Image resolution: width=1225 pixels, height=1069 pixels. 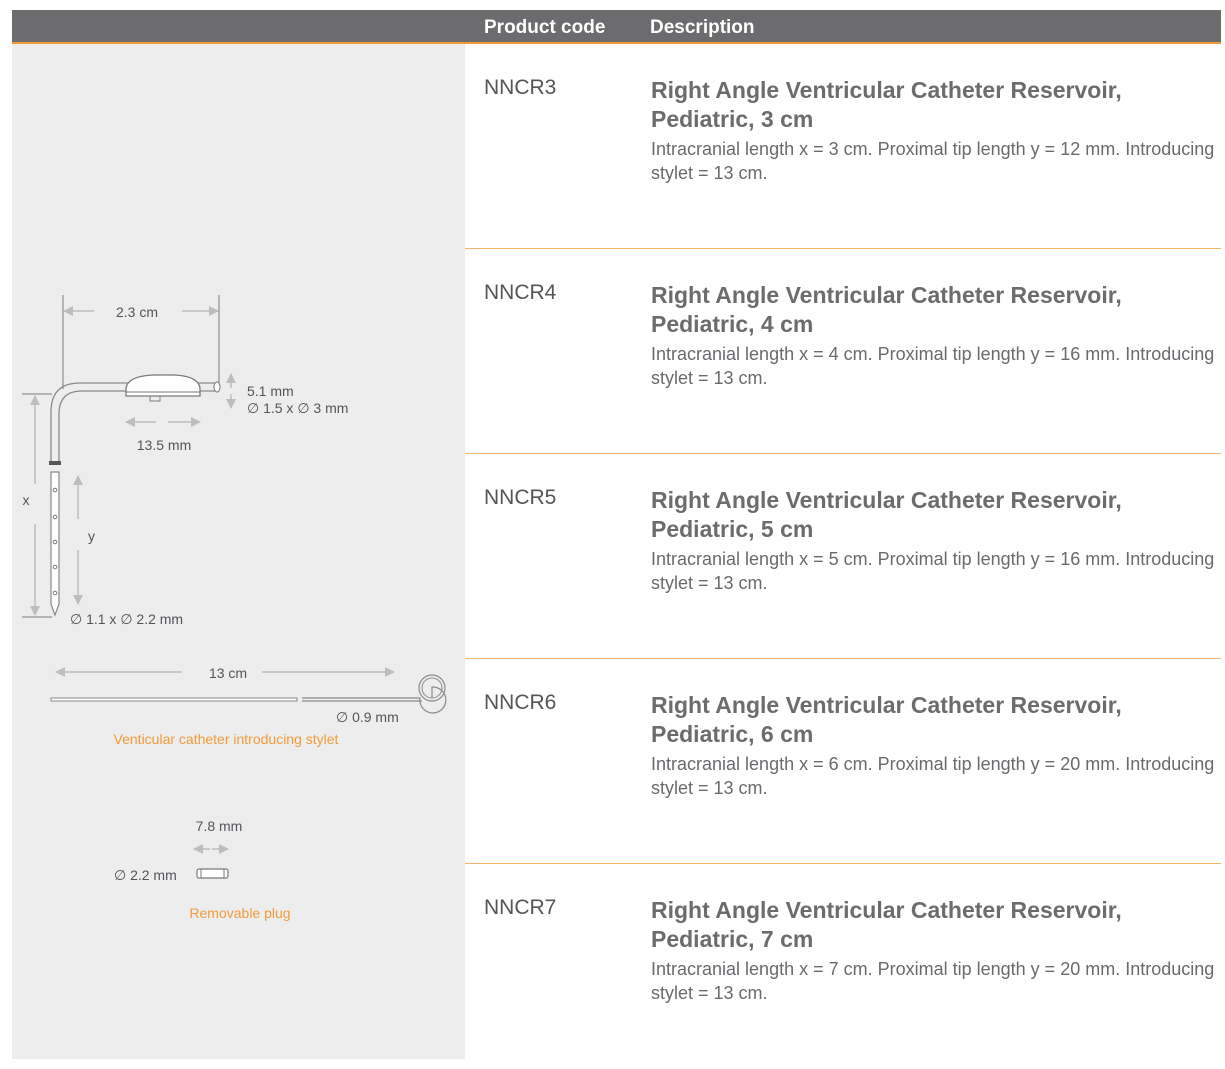 What do you see at coordinates (520, 702) in the screenshot?
I see `product-code: NNCR6` at bounding box center [520, 702].